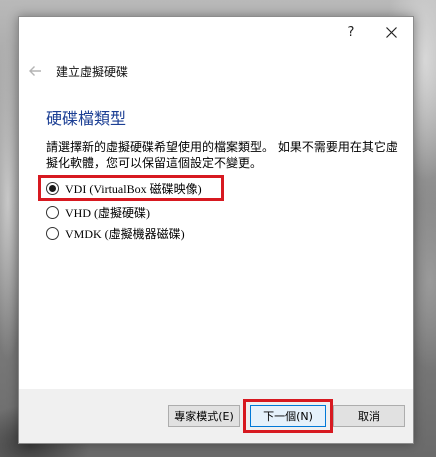 The width and height of the screenshot is (436, 457). What do you see at coordinates (216, 32) in the screenshot?
I see `title-bar: ?` at bounding box center [216, 32].